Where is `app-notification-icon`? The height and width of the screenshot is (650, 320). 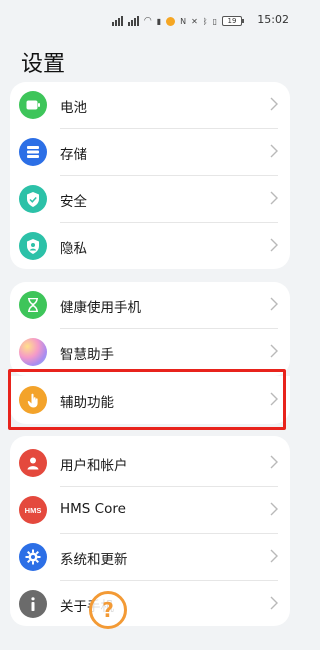
app-notification-icon is located at coordinates (171, 21).